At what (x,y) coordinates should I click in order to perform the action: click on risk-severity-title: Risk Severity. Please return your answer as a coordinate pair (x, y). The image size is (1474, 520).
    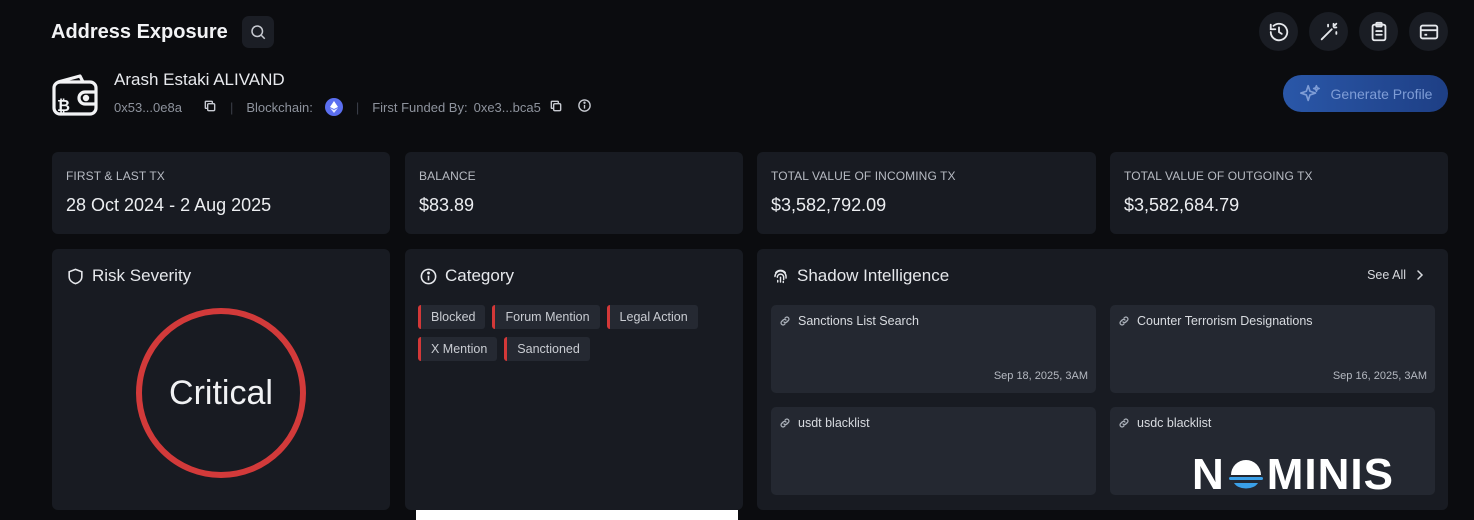
    Looking at the image, I should click on (142, 275).